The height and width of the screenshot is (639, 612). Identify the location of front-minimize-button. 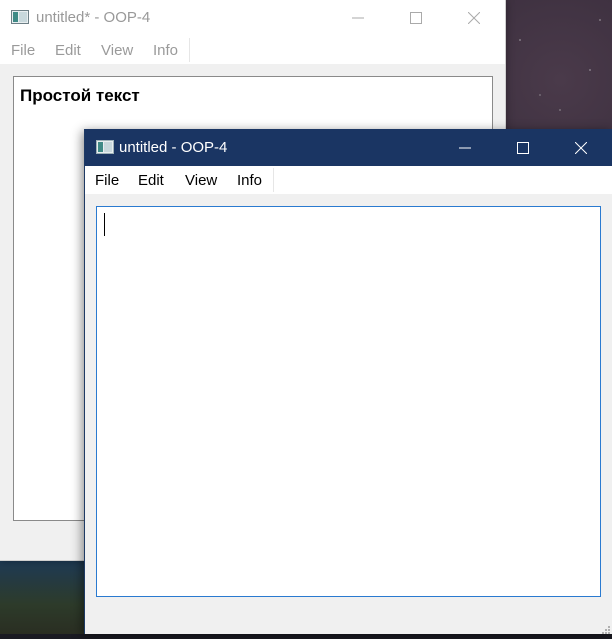
(465, 147).